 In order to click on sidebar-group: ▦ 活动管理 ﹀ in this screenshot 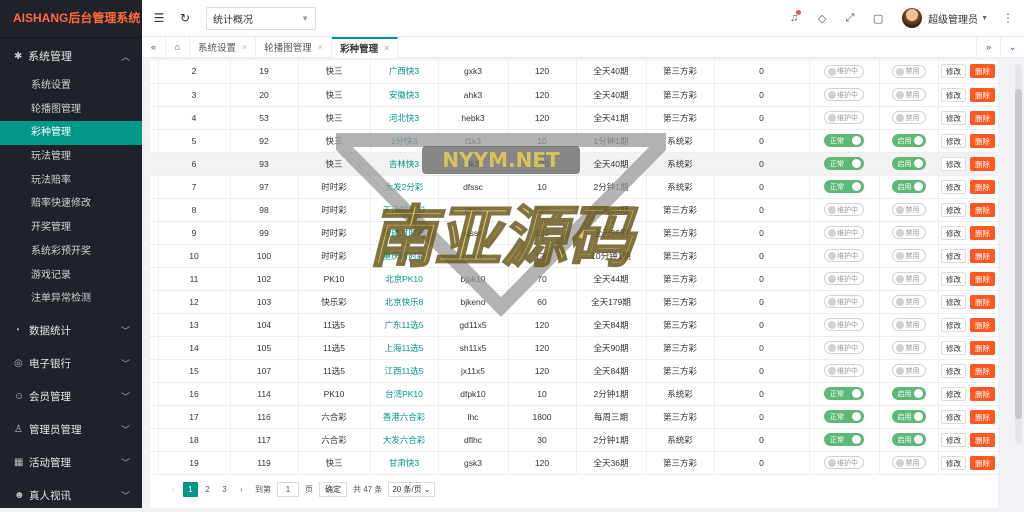, I will do `click(71, 462)`.